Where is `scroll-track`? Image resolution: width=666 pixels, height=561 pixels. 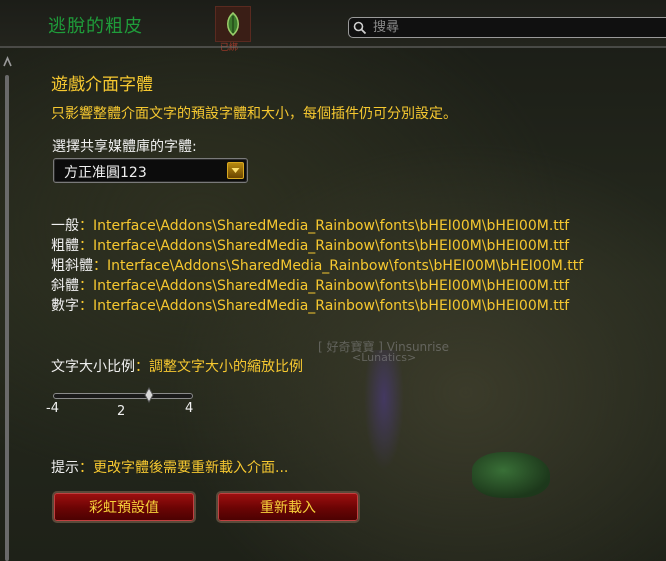 scroll-track is located at coordinates (7, 318).